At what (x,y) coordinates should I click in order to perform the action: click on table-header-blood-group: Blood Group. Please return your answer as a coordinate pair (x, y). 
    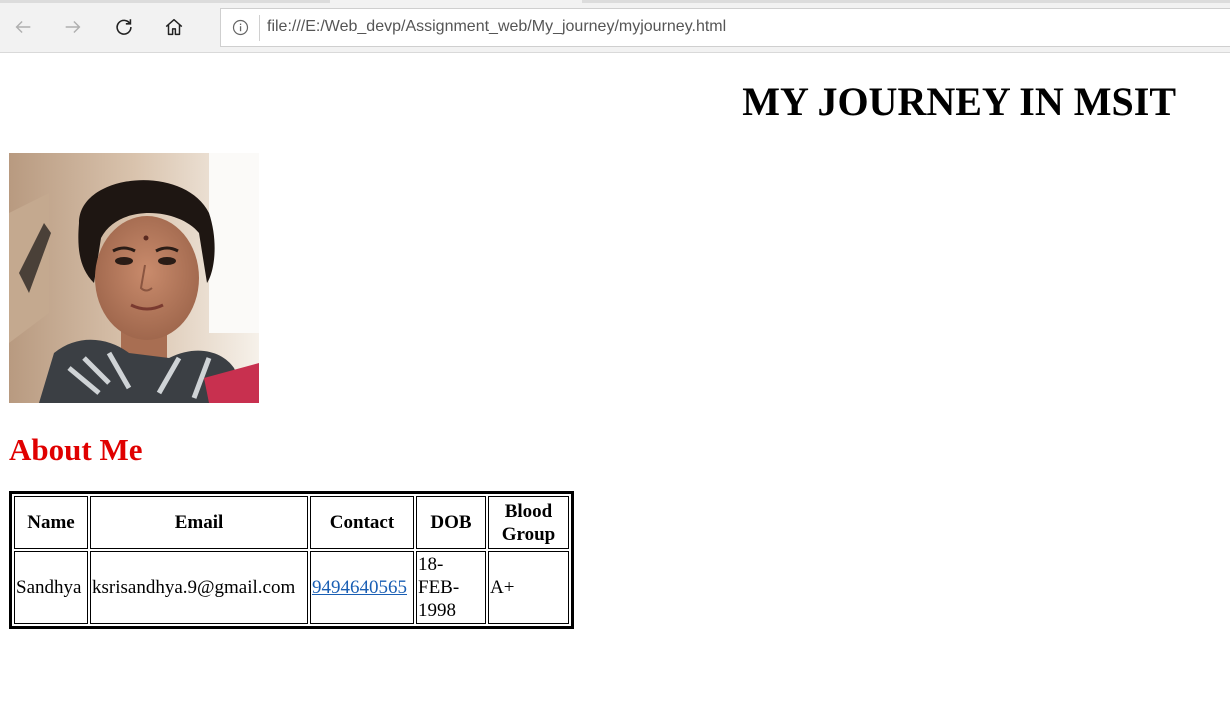
    Looking at the image, I should click on (528, 522).